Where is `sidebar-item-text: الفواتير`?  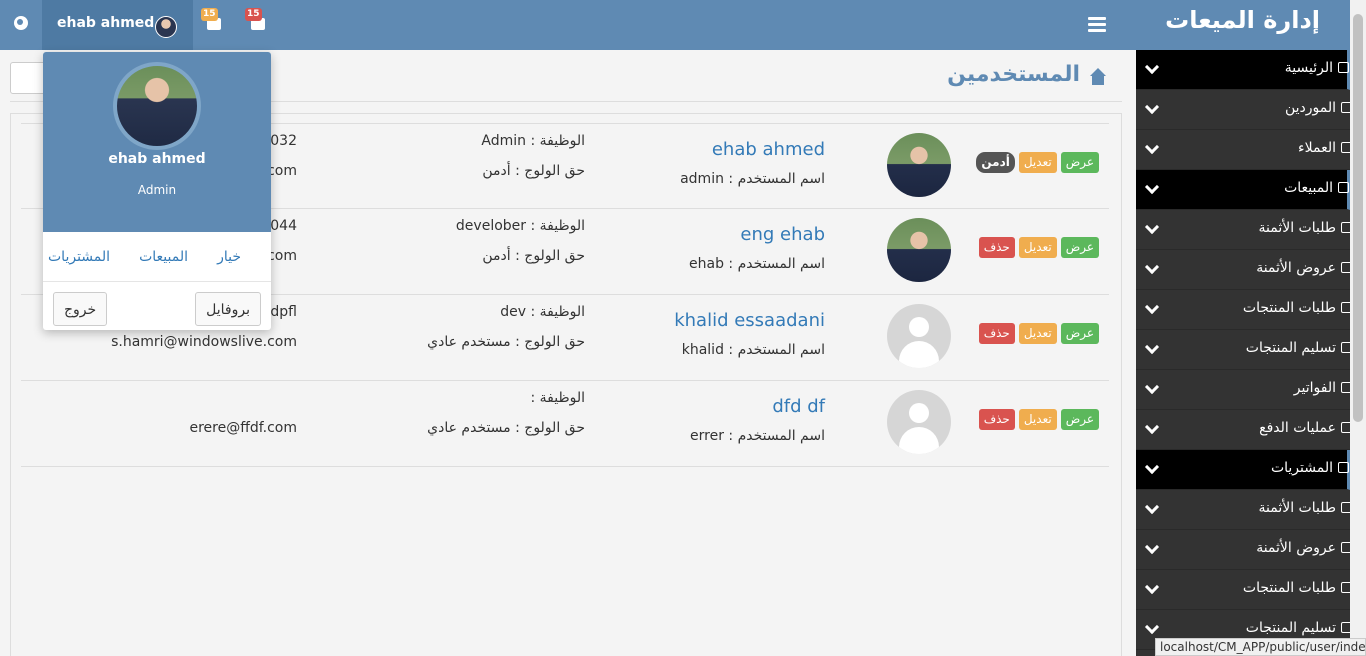 sidebar-item-text: الفواتير is located at coordinates (1314, 388).